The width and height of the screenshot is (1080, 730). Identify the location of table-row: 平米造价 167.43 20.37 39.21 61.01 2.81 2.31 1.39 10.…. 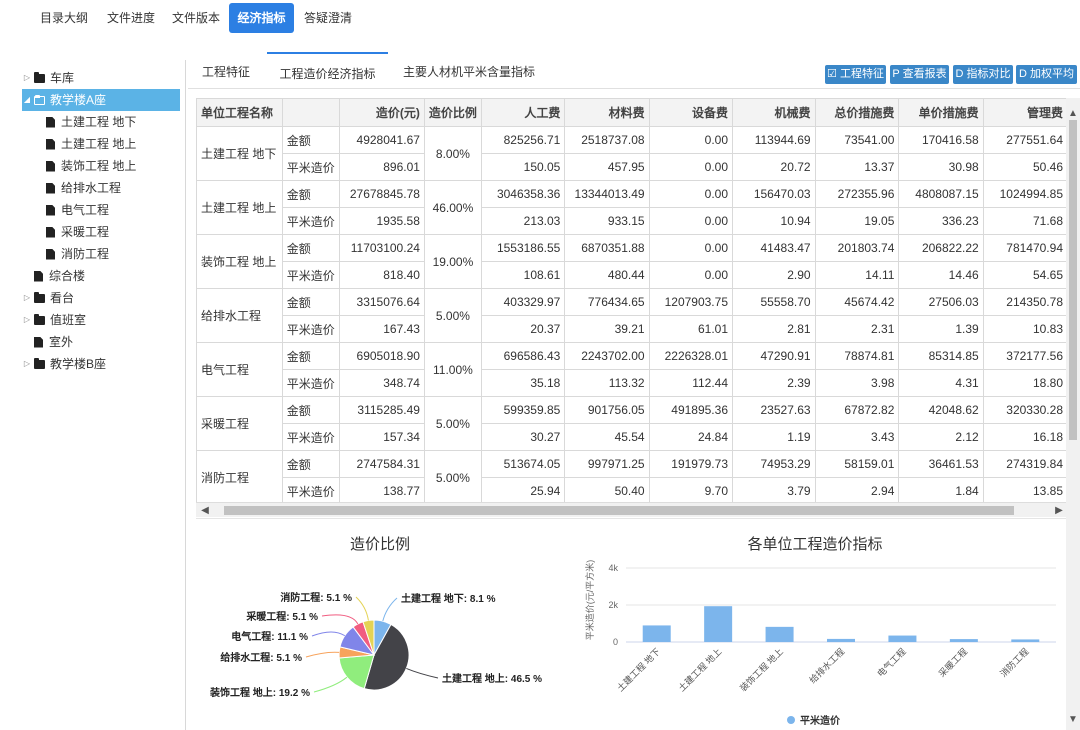
(632, 329).